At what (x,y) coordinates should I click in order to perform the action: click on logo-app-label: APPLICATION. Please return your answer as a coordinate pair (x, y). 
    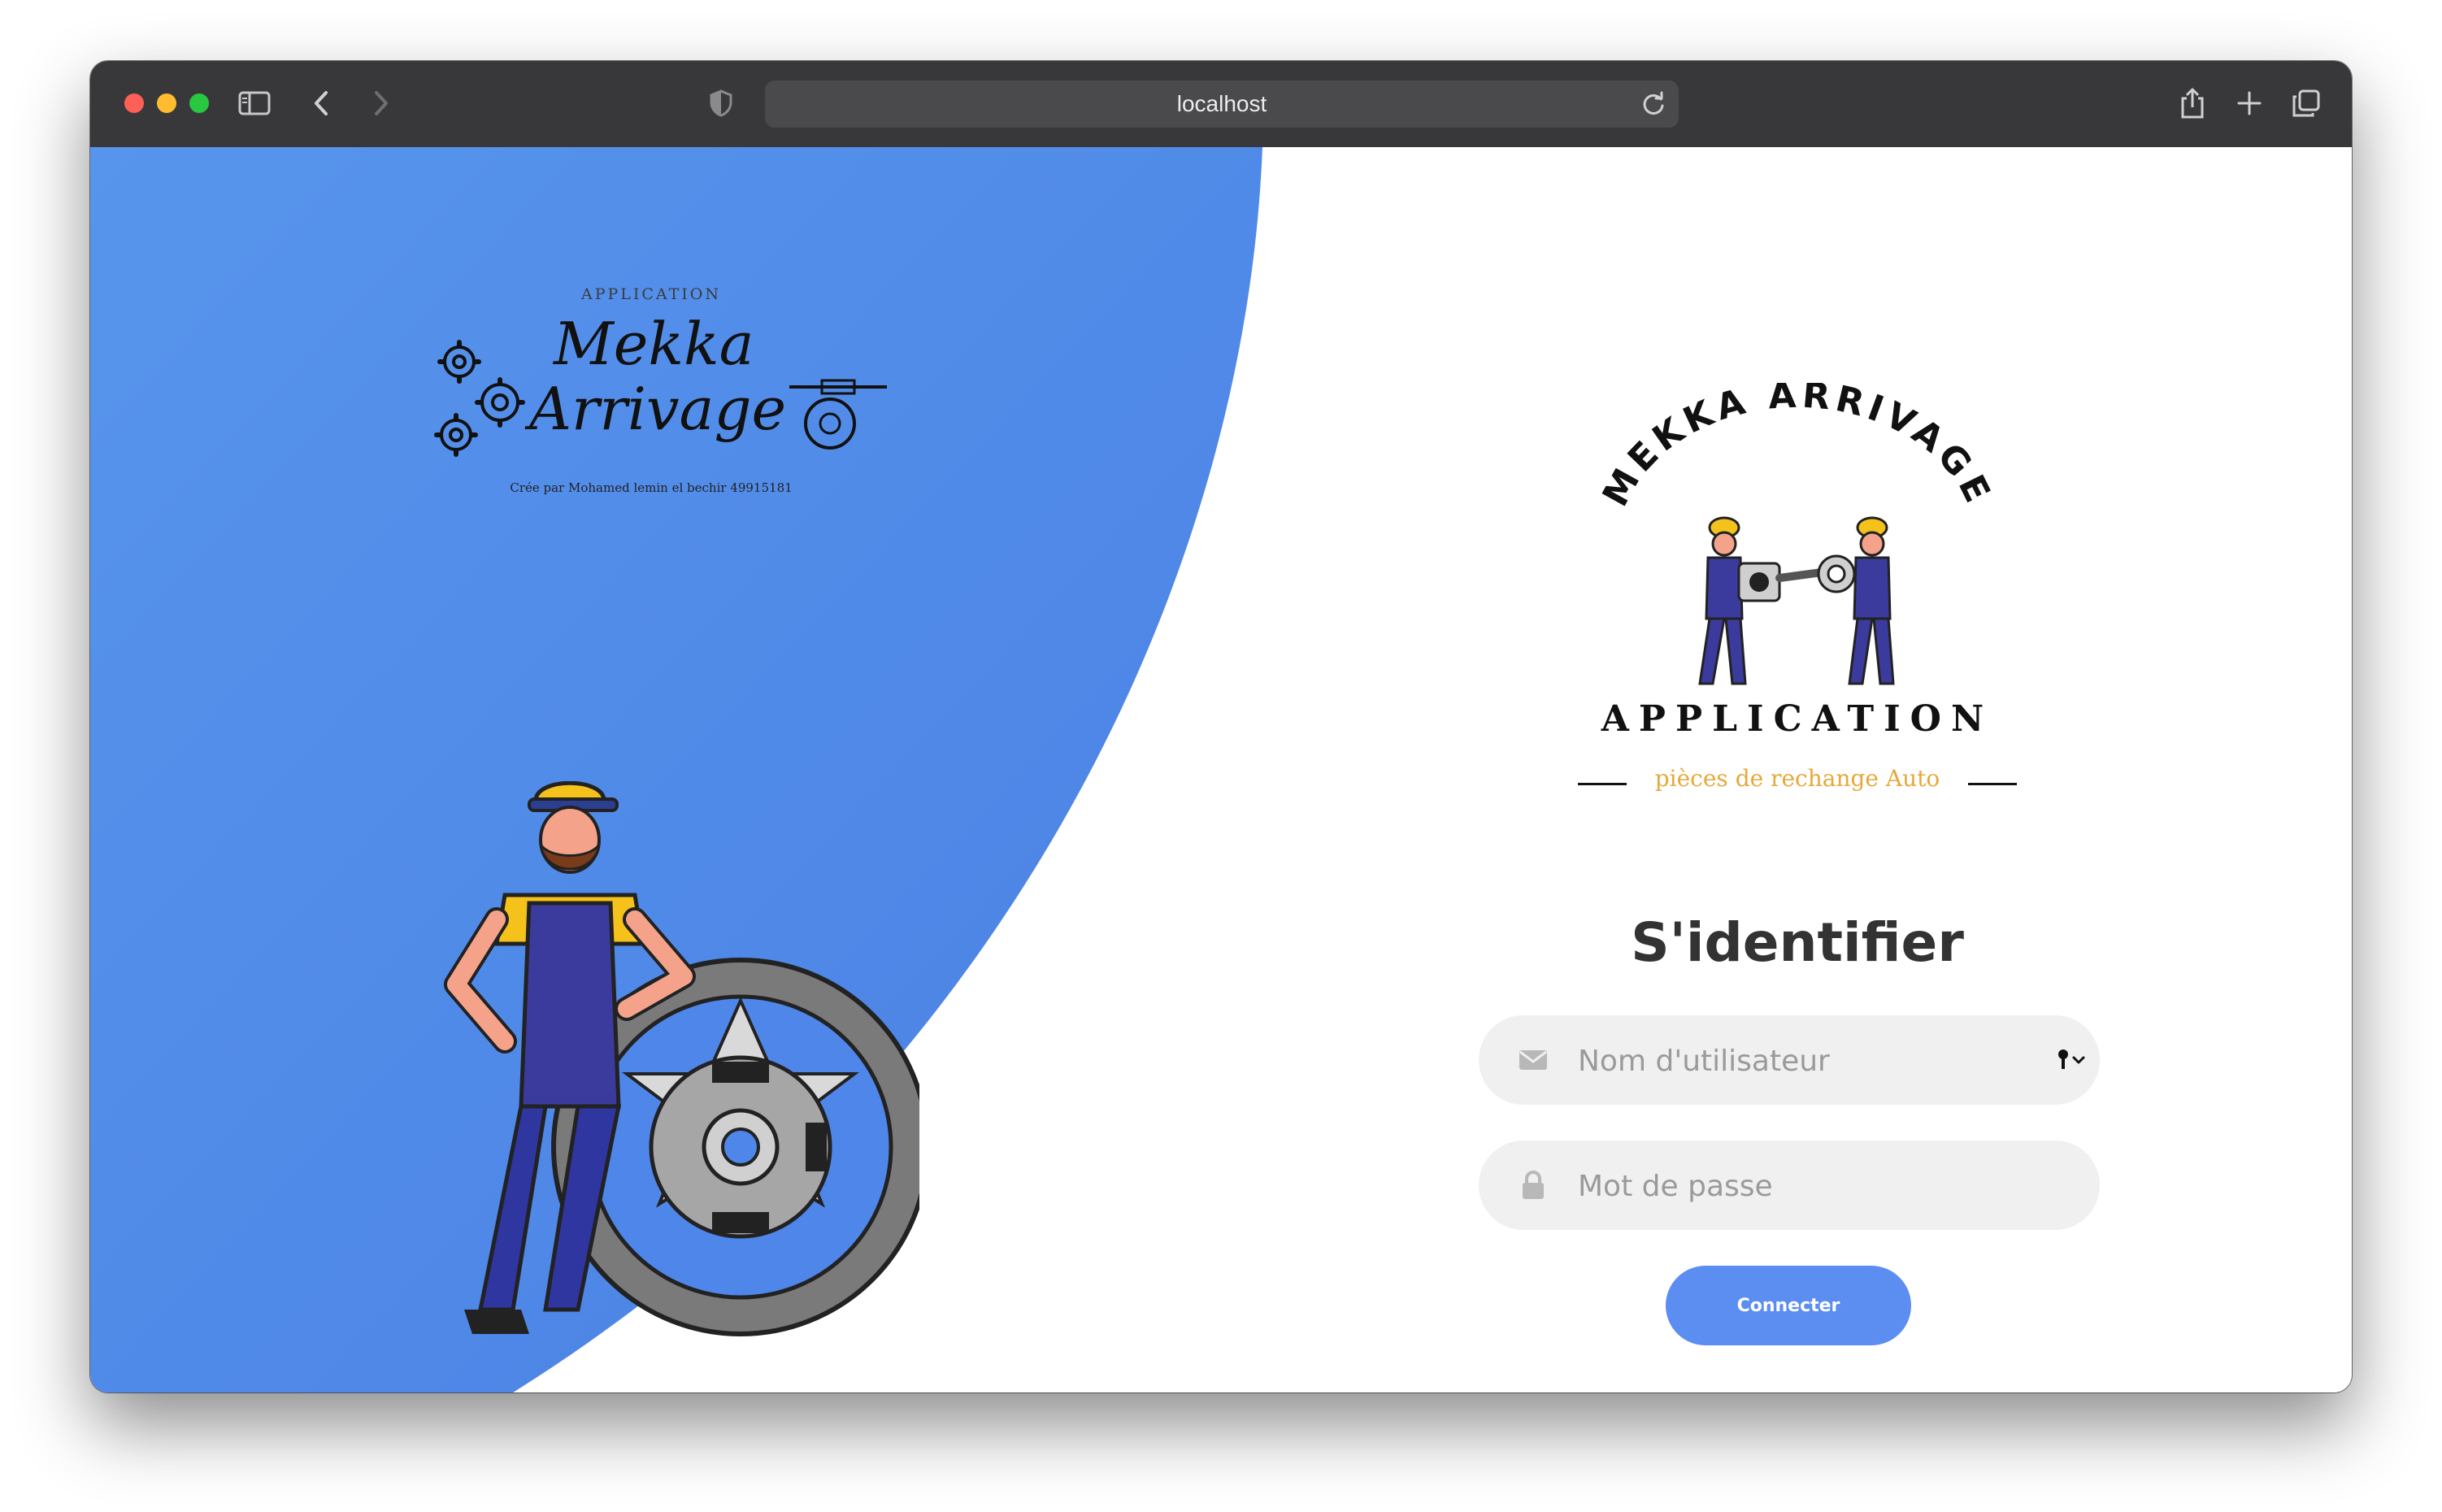
    Looking at the image, I should click on (651, 294).